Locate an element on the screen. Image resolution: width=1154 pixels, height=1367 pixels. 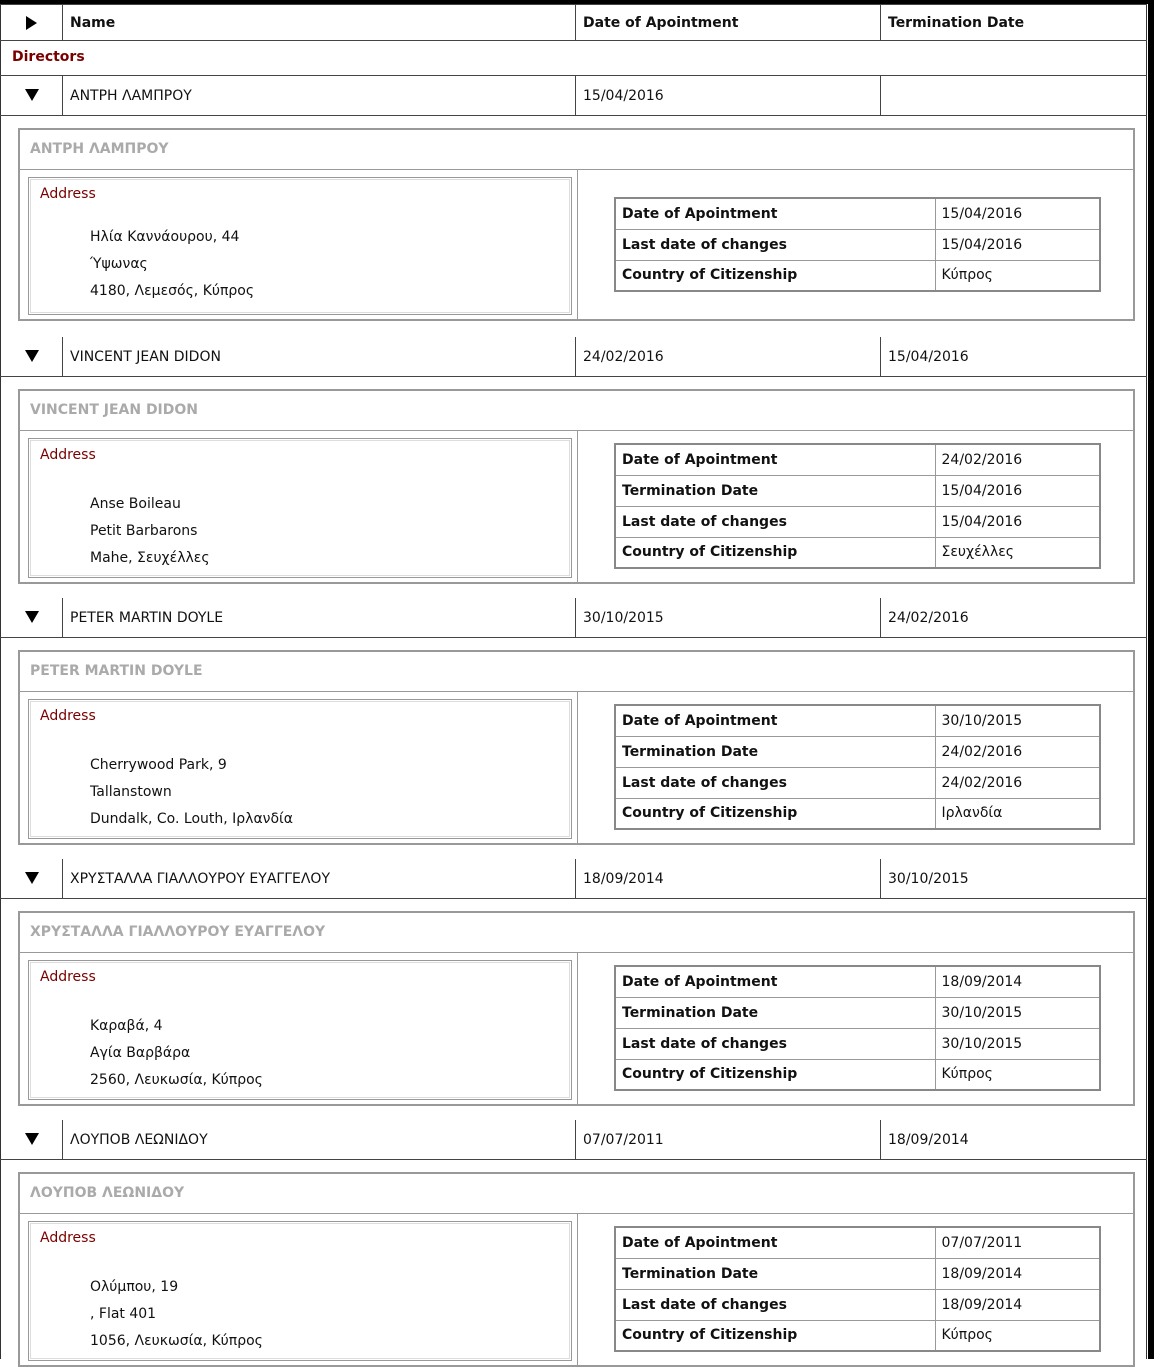
director-termination-date: 24/02/2016 is located at coordinates (928, 618).